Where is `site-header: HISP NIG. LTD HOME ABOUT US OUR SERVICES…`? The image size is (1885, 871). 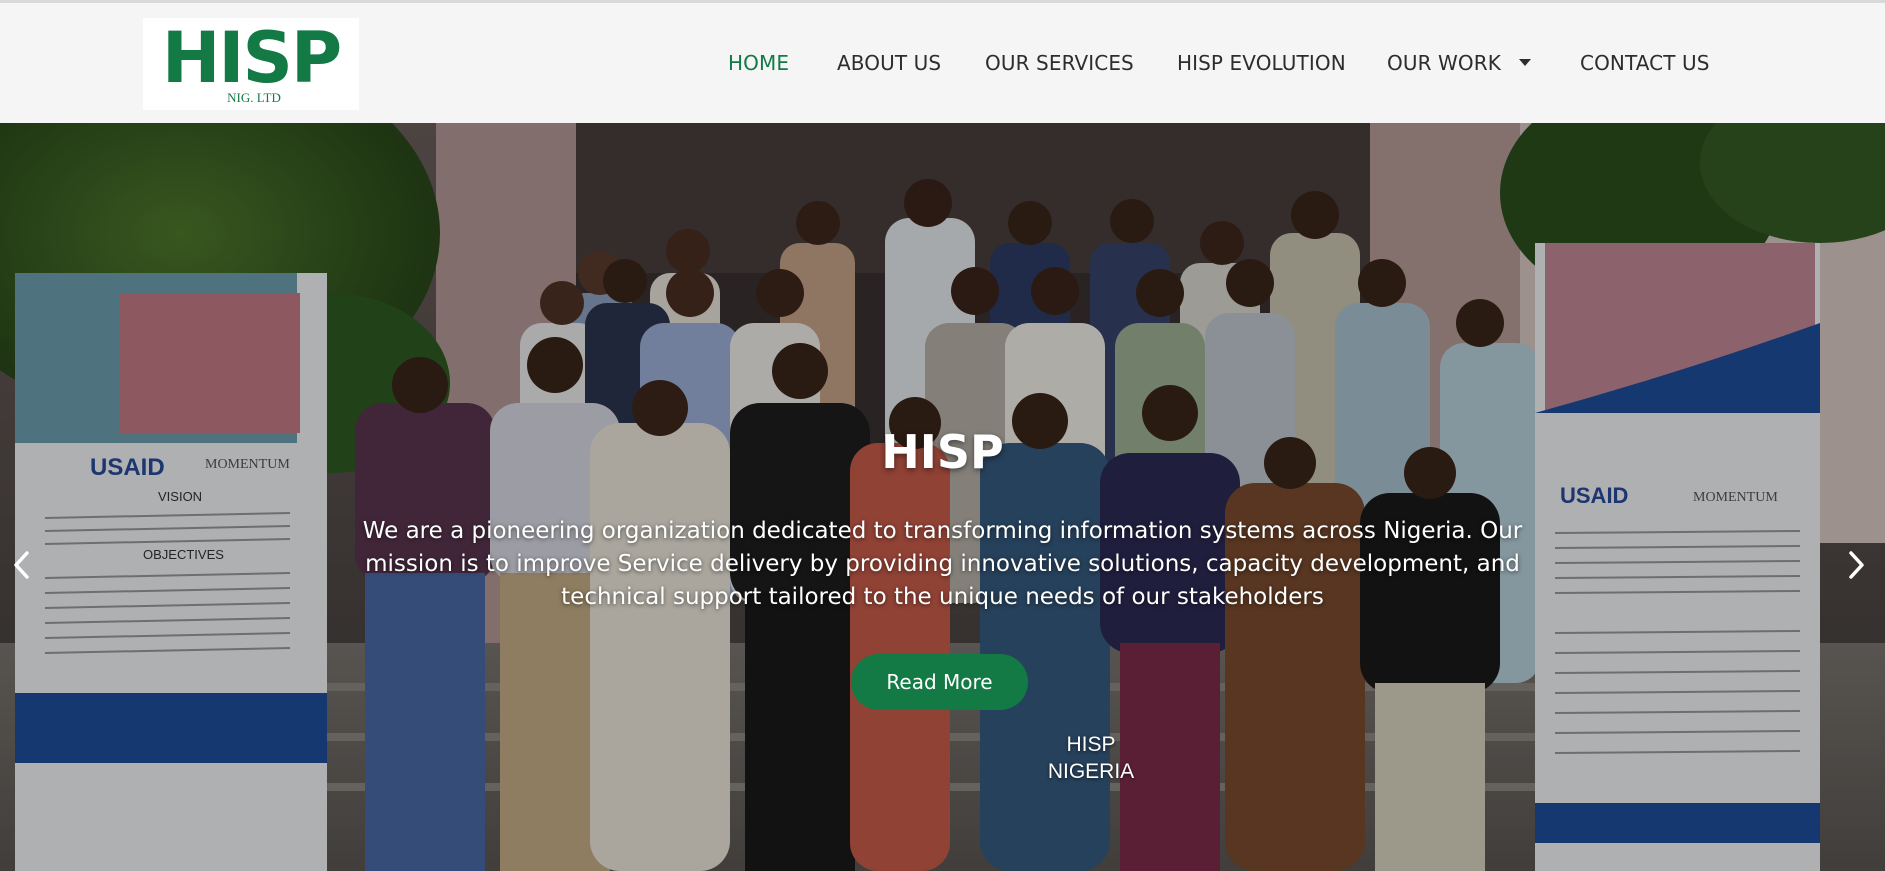
site-header: HISP NIG. LTD HOME ABOUT US OUR SERVICES… is located at coordinates (942, 63).